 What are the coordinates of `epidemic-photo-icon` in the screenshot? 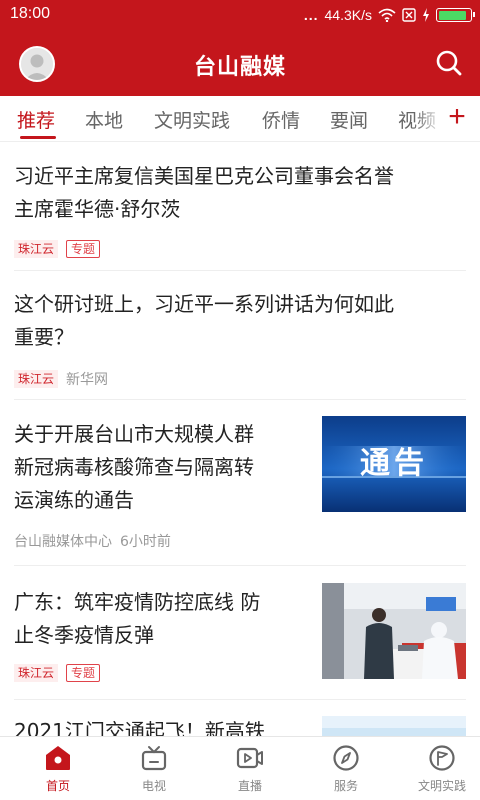 It's located at (394, 631).